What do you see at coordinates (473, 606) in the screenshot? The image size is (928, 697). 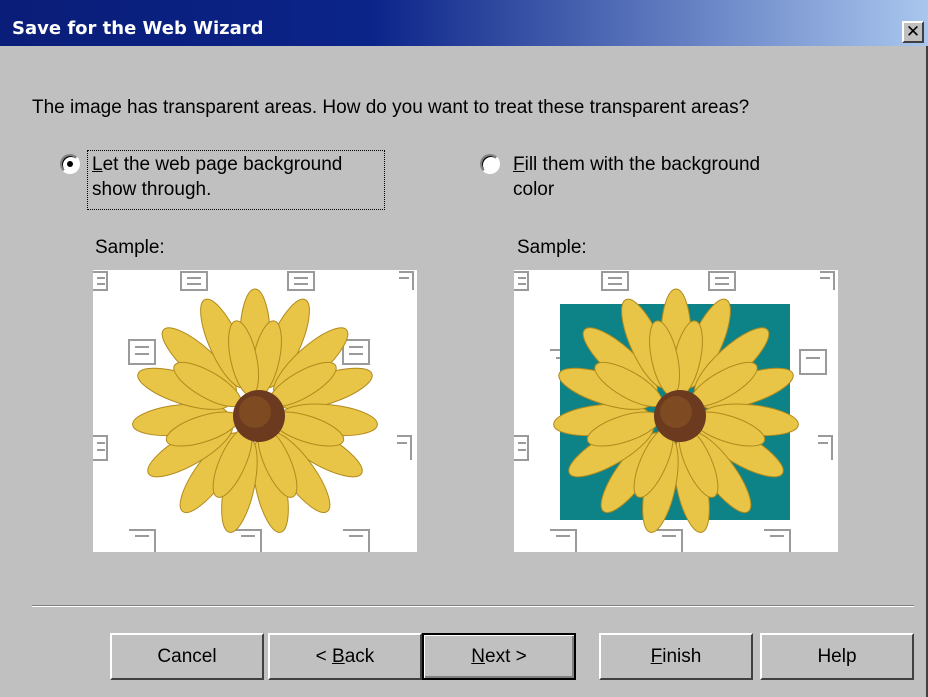 I see `separator-line` at bounding box center [473, 606].